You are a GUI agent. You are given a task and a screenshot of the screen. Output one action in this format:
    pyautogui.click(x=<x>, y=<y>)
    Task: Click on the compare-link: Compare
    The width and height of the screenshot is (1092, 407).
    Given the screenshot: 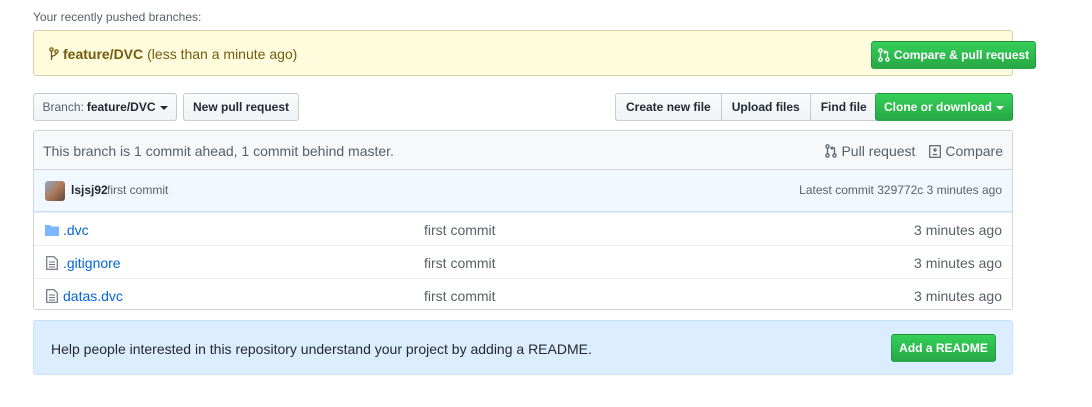 What is the action you would take?
    pyautogui.click(x=966, y=151)
    